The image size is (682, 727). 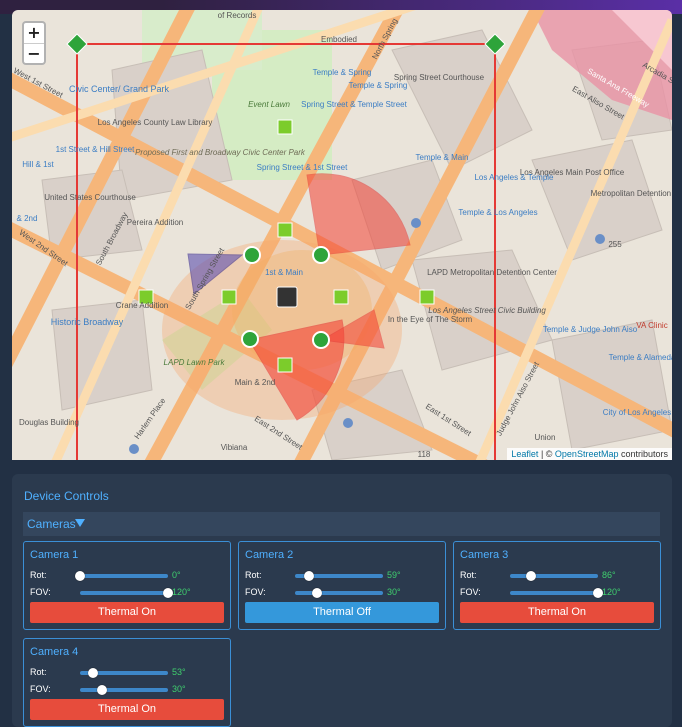 What do you see at coordinates (497, 212) in the screenshot?
I see `label-temple-la: Temple & Los Angeles` at bounding box center [497, 212].